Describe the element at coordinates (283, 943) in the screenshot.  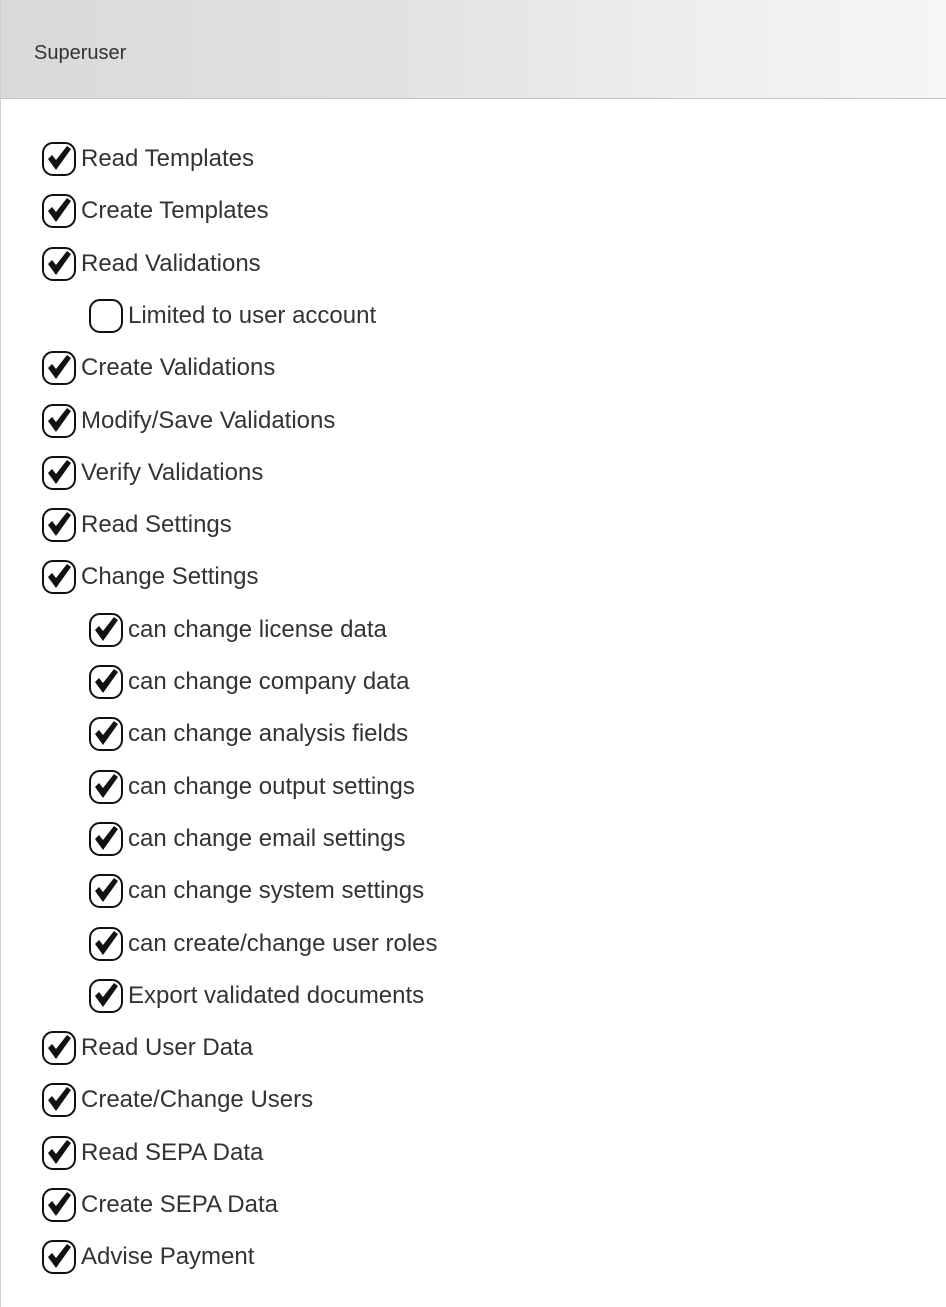
I see `permission-label: can create/change user roles` at that location.